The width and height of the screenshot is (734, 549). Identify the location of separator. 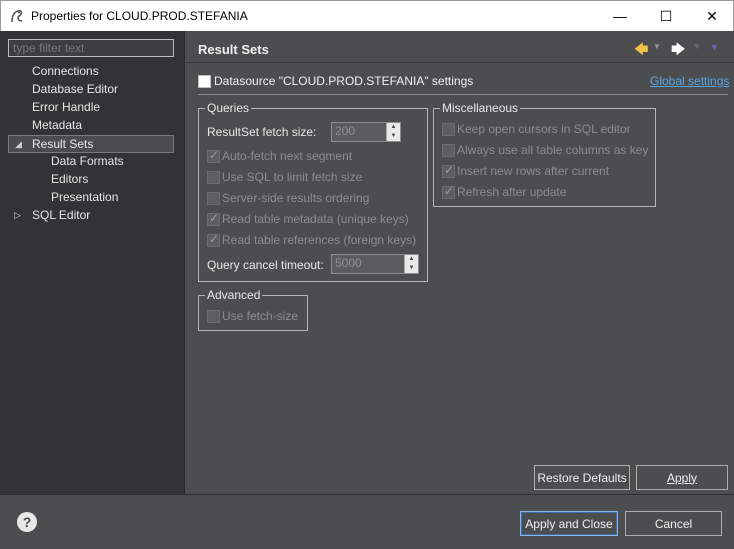
(463, 94).